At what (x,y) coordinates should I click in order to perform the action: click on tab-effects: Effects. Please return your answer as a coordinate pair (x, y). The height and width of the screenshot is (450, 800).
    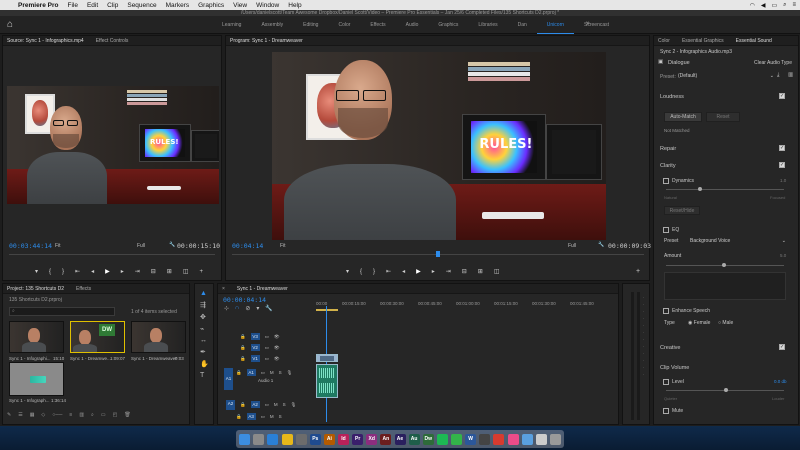
    Looking at the image, I should click on (83, 289).